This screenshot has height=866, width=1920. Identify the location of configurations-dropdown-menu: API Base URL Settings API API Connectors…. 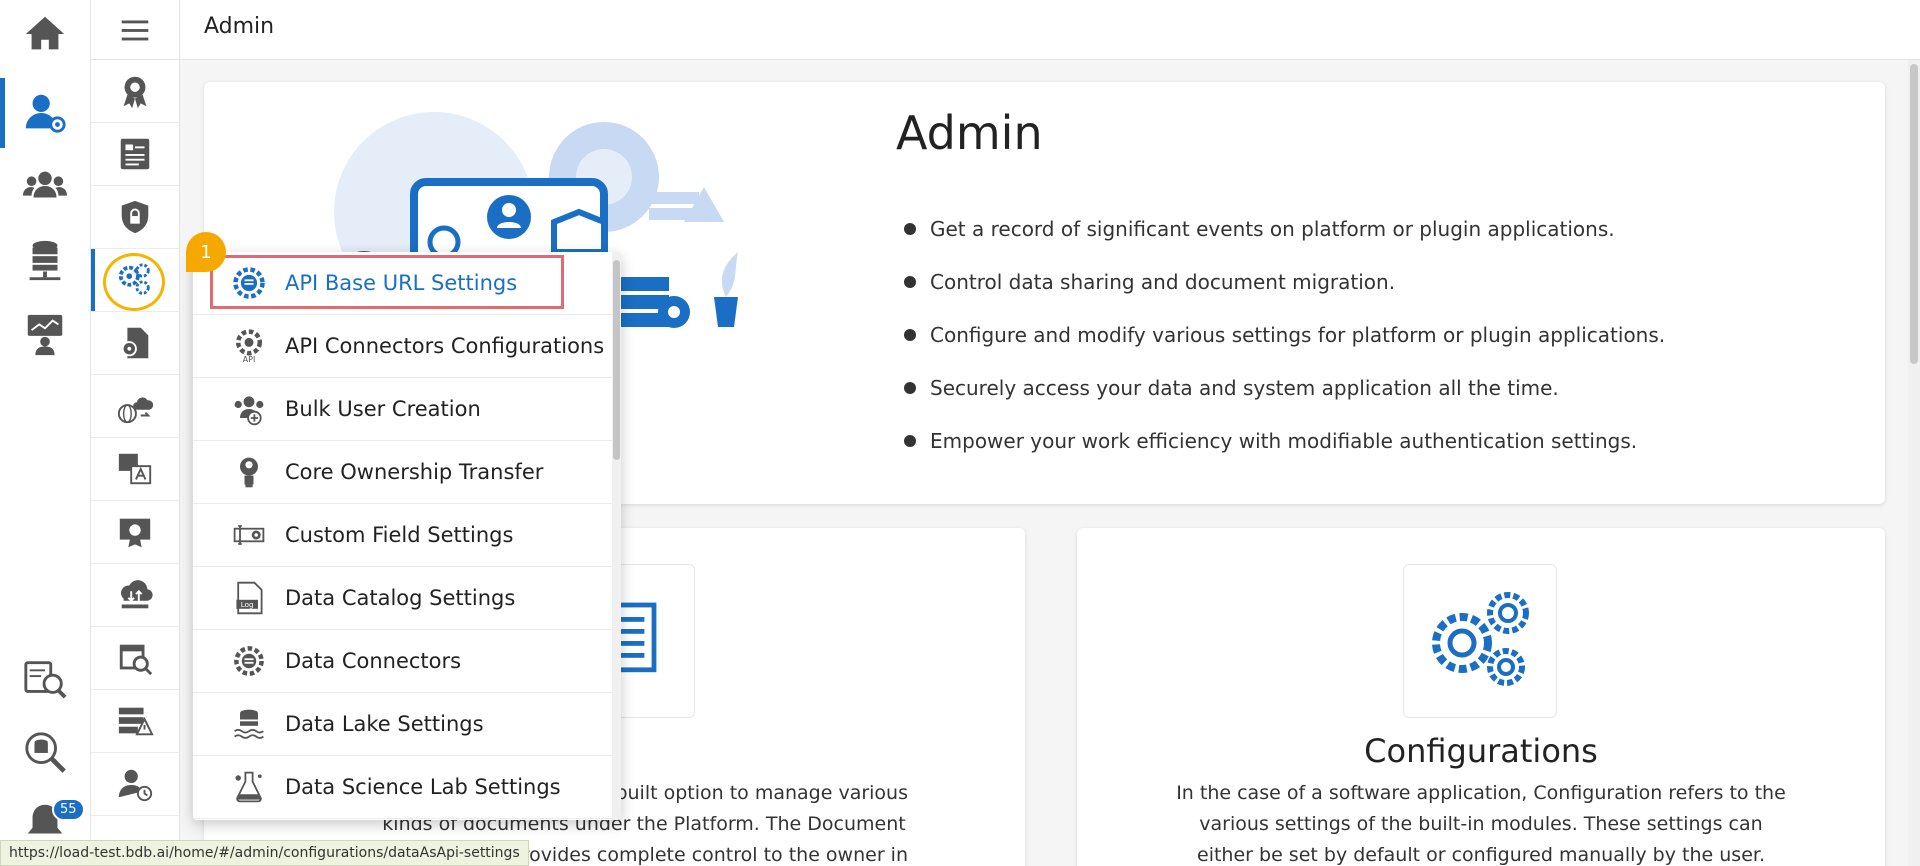
(407, 536).